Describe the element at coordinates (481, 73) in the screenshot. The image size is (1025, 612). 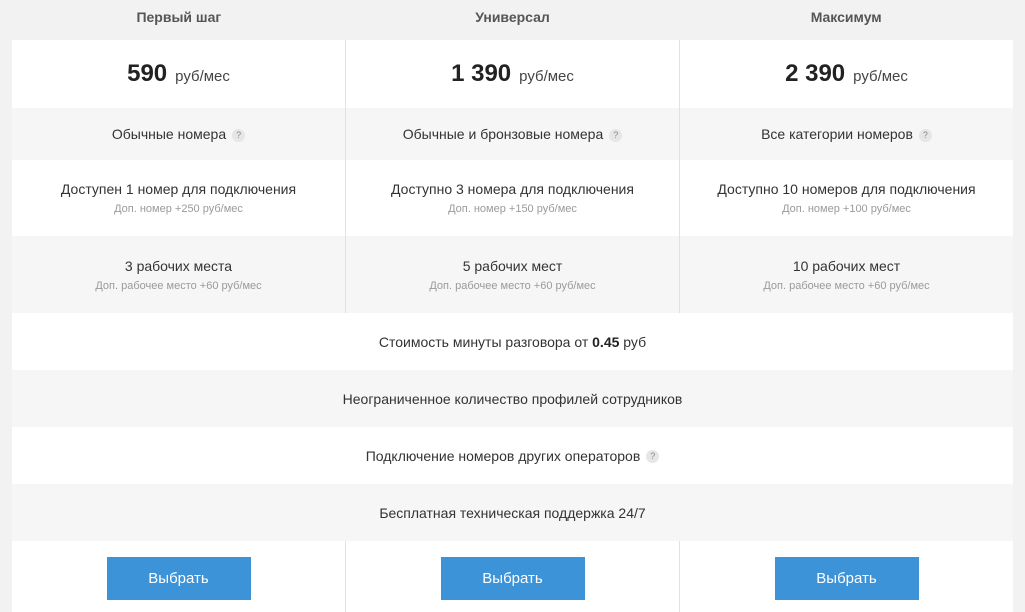
I see `price-value: 1 390` at that location.